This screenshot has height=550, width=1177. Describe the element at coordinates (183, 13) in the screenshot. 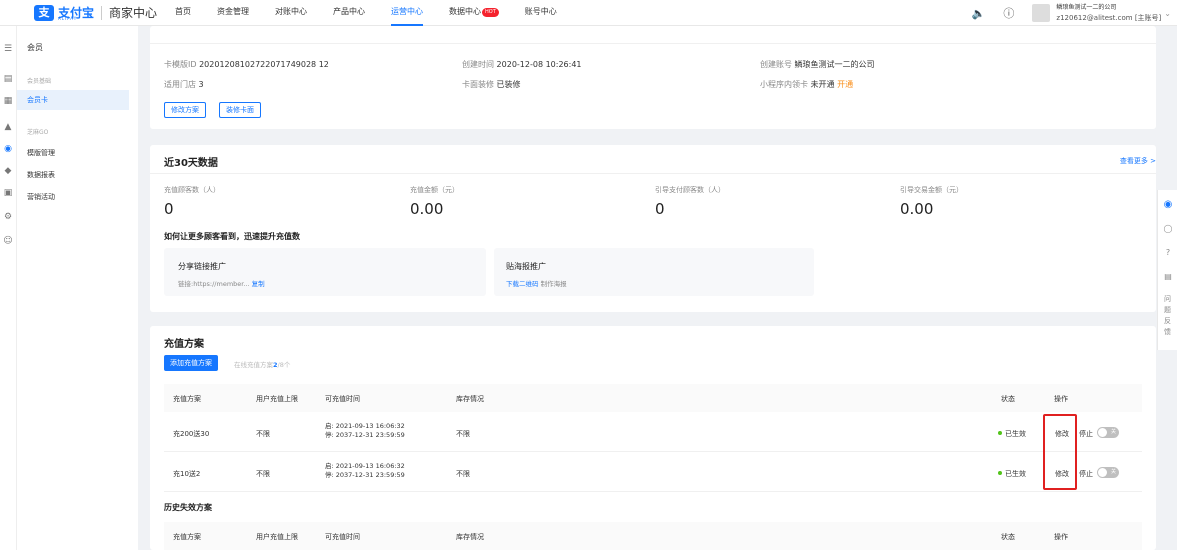

I see `nav-home: 首页` at that location.